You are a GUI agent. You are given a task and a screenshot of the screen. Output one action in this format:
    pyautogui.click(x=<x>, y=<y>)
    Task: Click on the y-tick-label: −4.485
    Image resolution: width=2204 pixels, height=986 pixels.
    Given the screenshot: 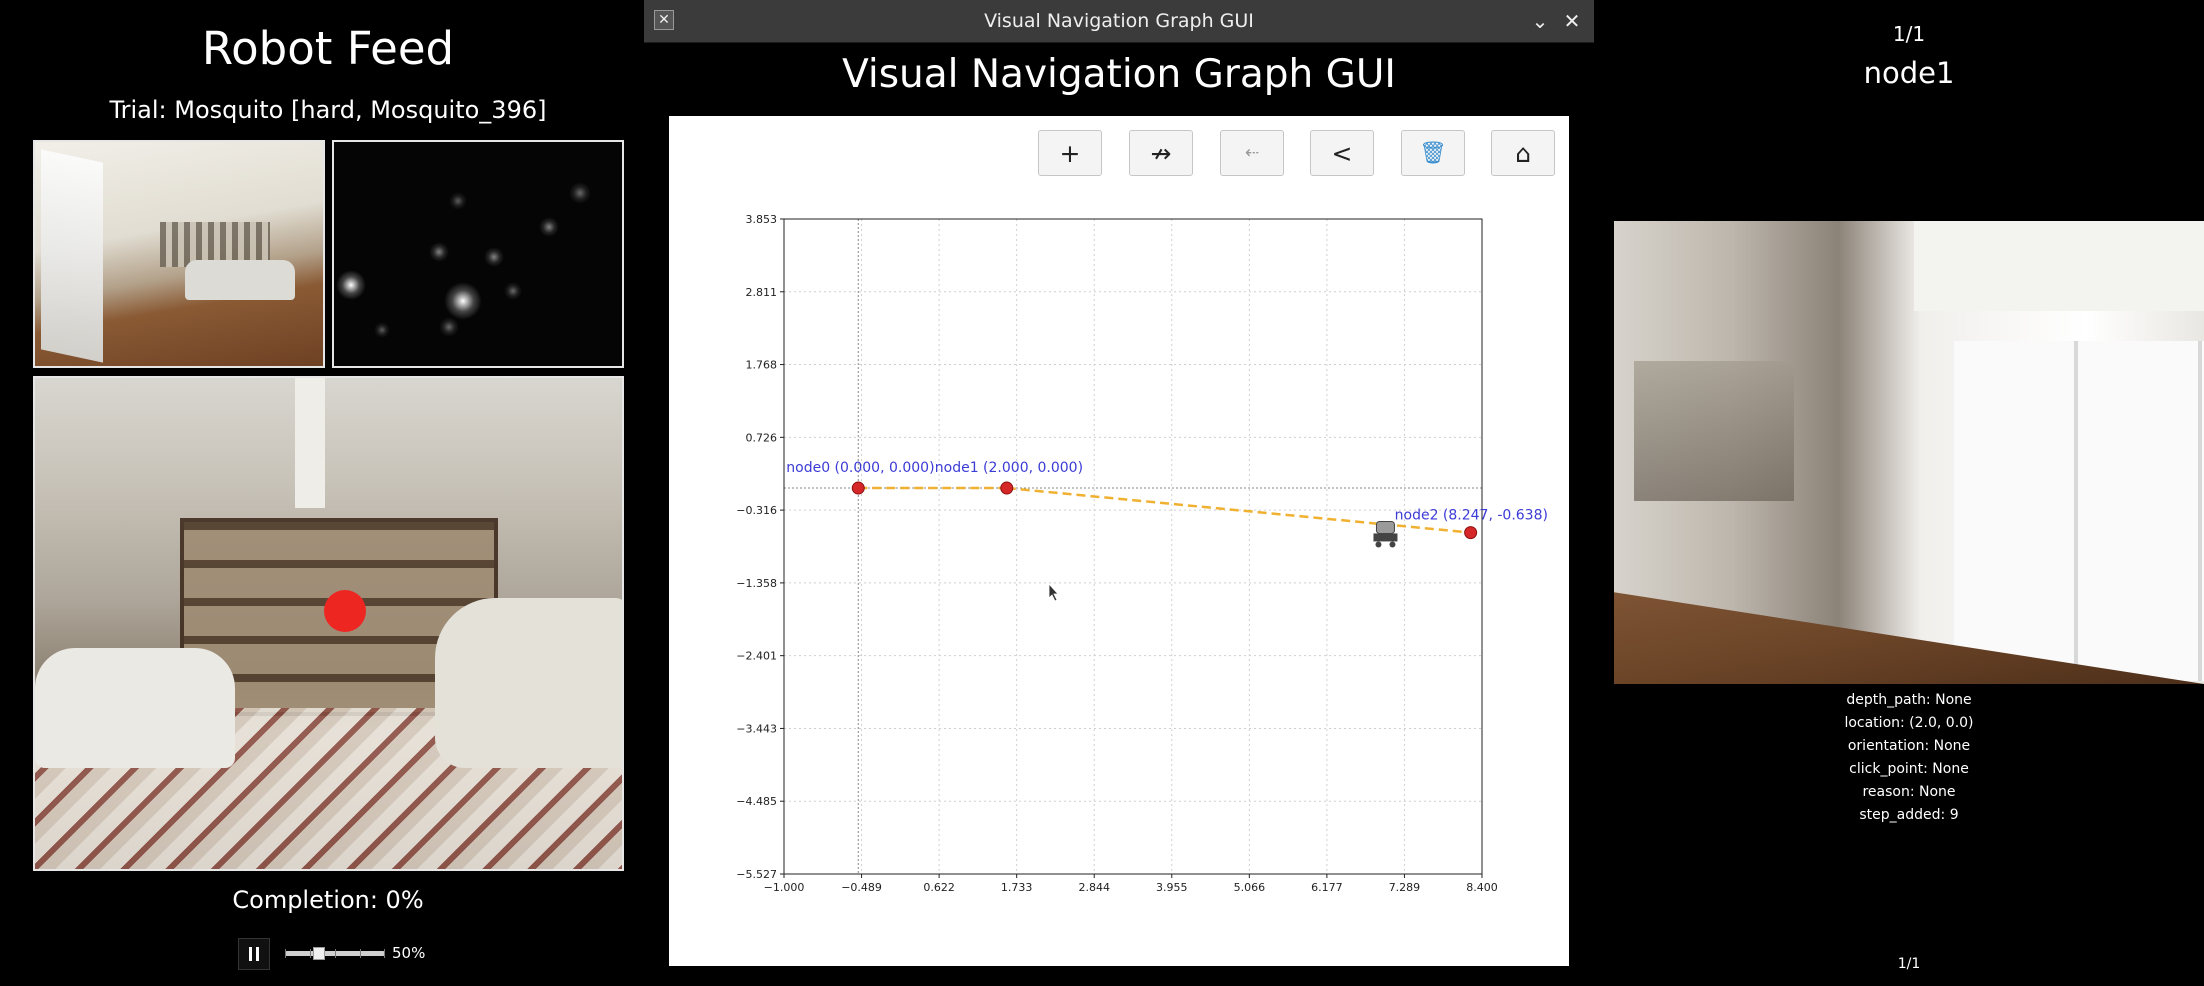 What is the action you would take?
    pyautogui.click(x=756, y=801)
    